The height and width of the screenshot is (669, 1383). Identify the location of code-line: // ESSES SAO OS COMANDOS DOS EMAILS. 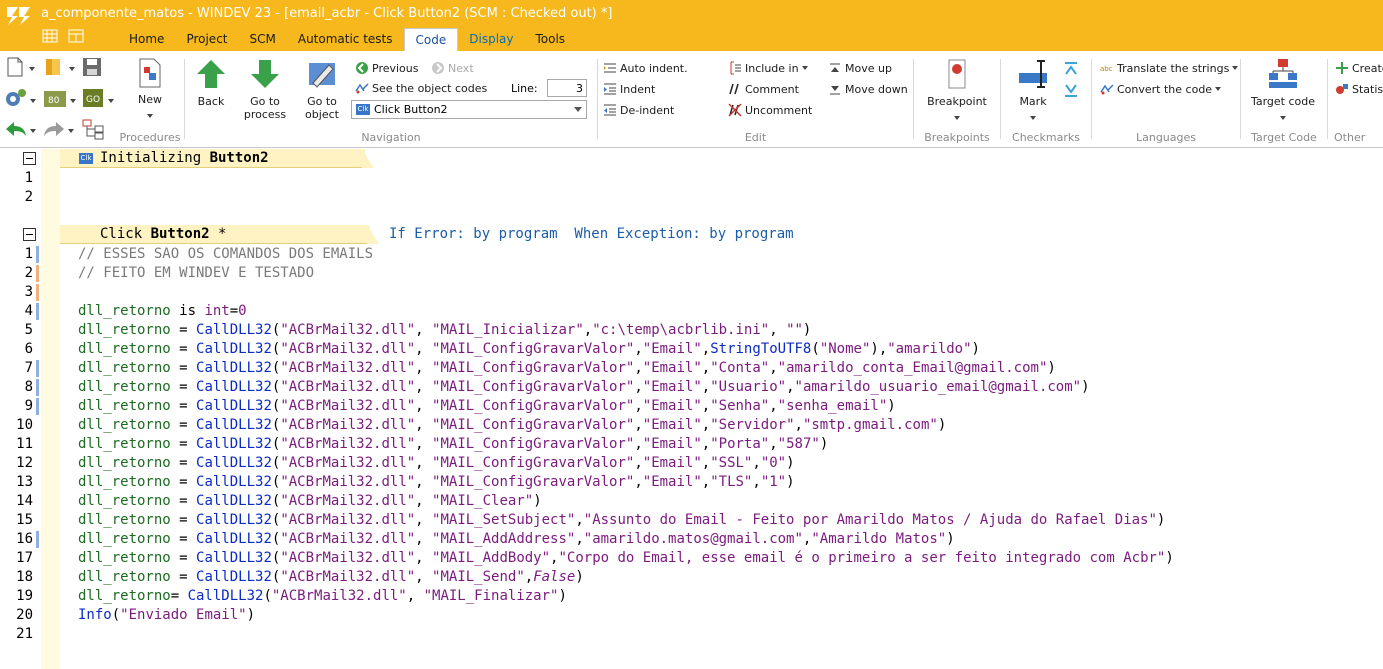
(225, 254).